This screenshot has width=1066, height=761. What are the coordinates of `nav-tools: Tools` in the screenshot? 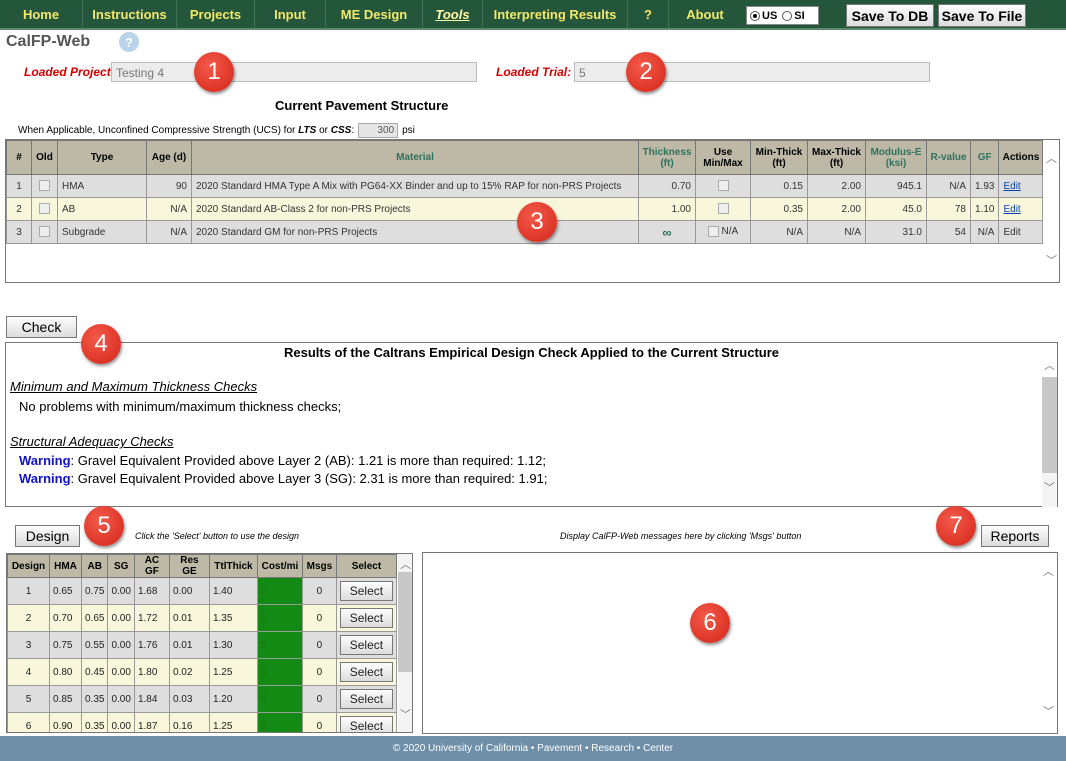 It's located at (453, 14).